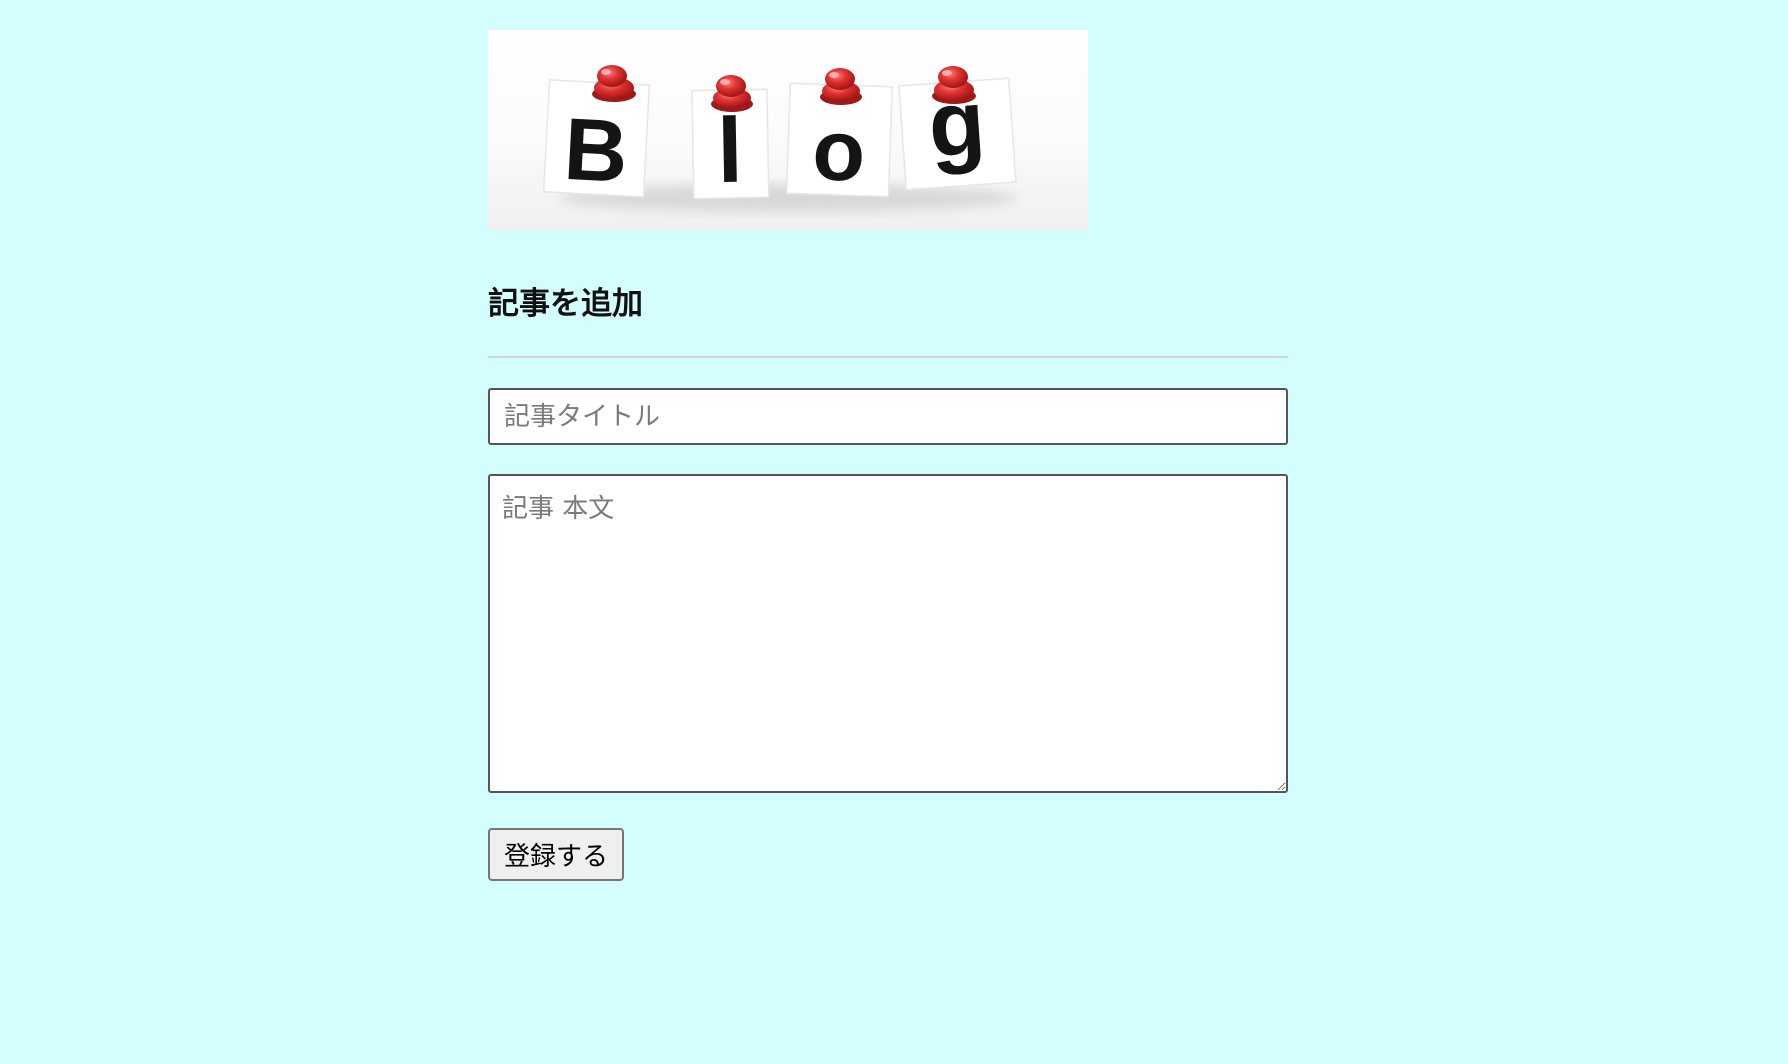 The image size is (1788, 1064). What do you see at coordinates (596, 150) in the screenshot?
I see `logo-letter-b: B` at bounding box center [596, 150].